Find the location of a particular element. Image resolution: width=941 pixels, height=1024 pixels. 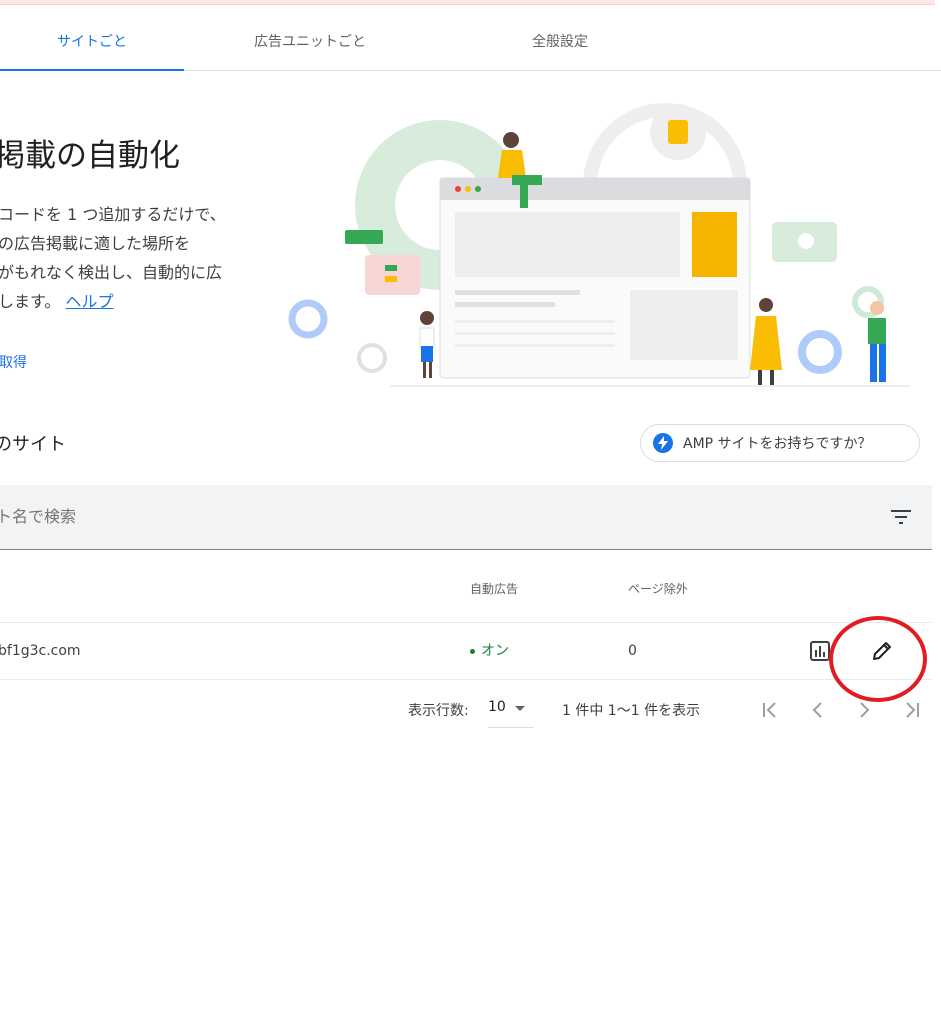

hero-line-4: します。 ヘルプ is located at coordinates (134, 301).